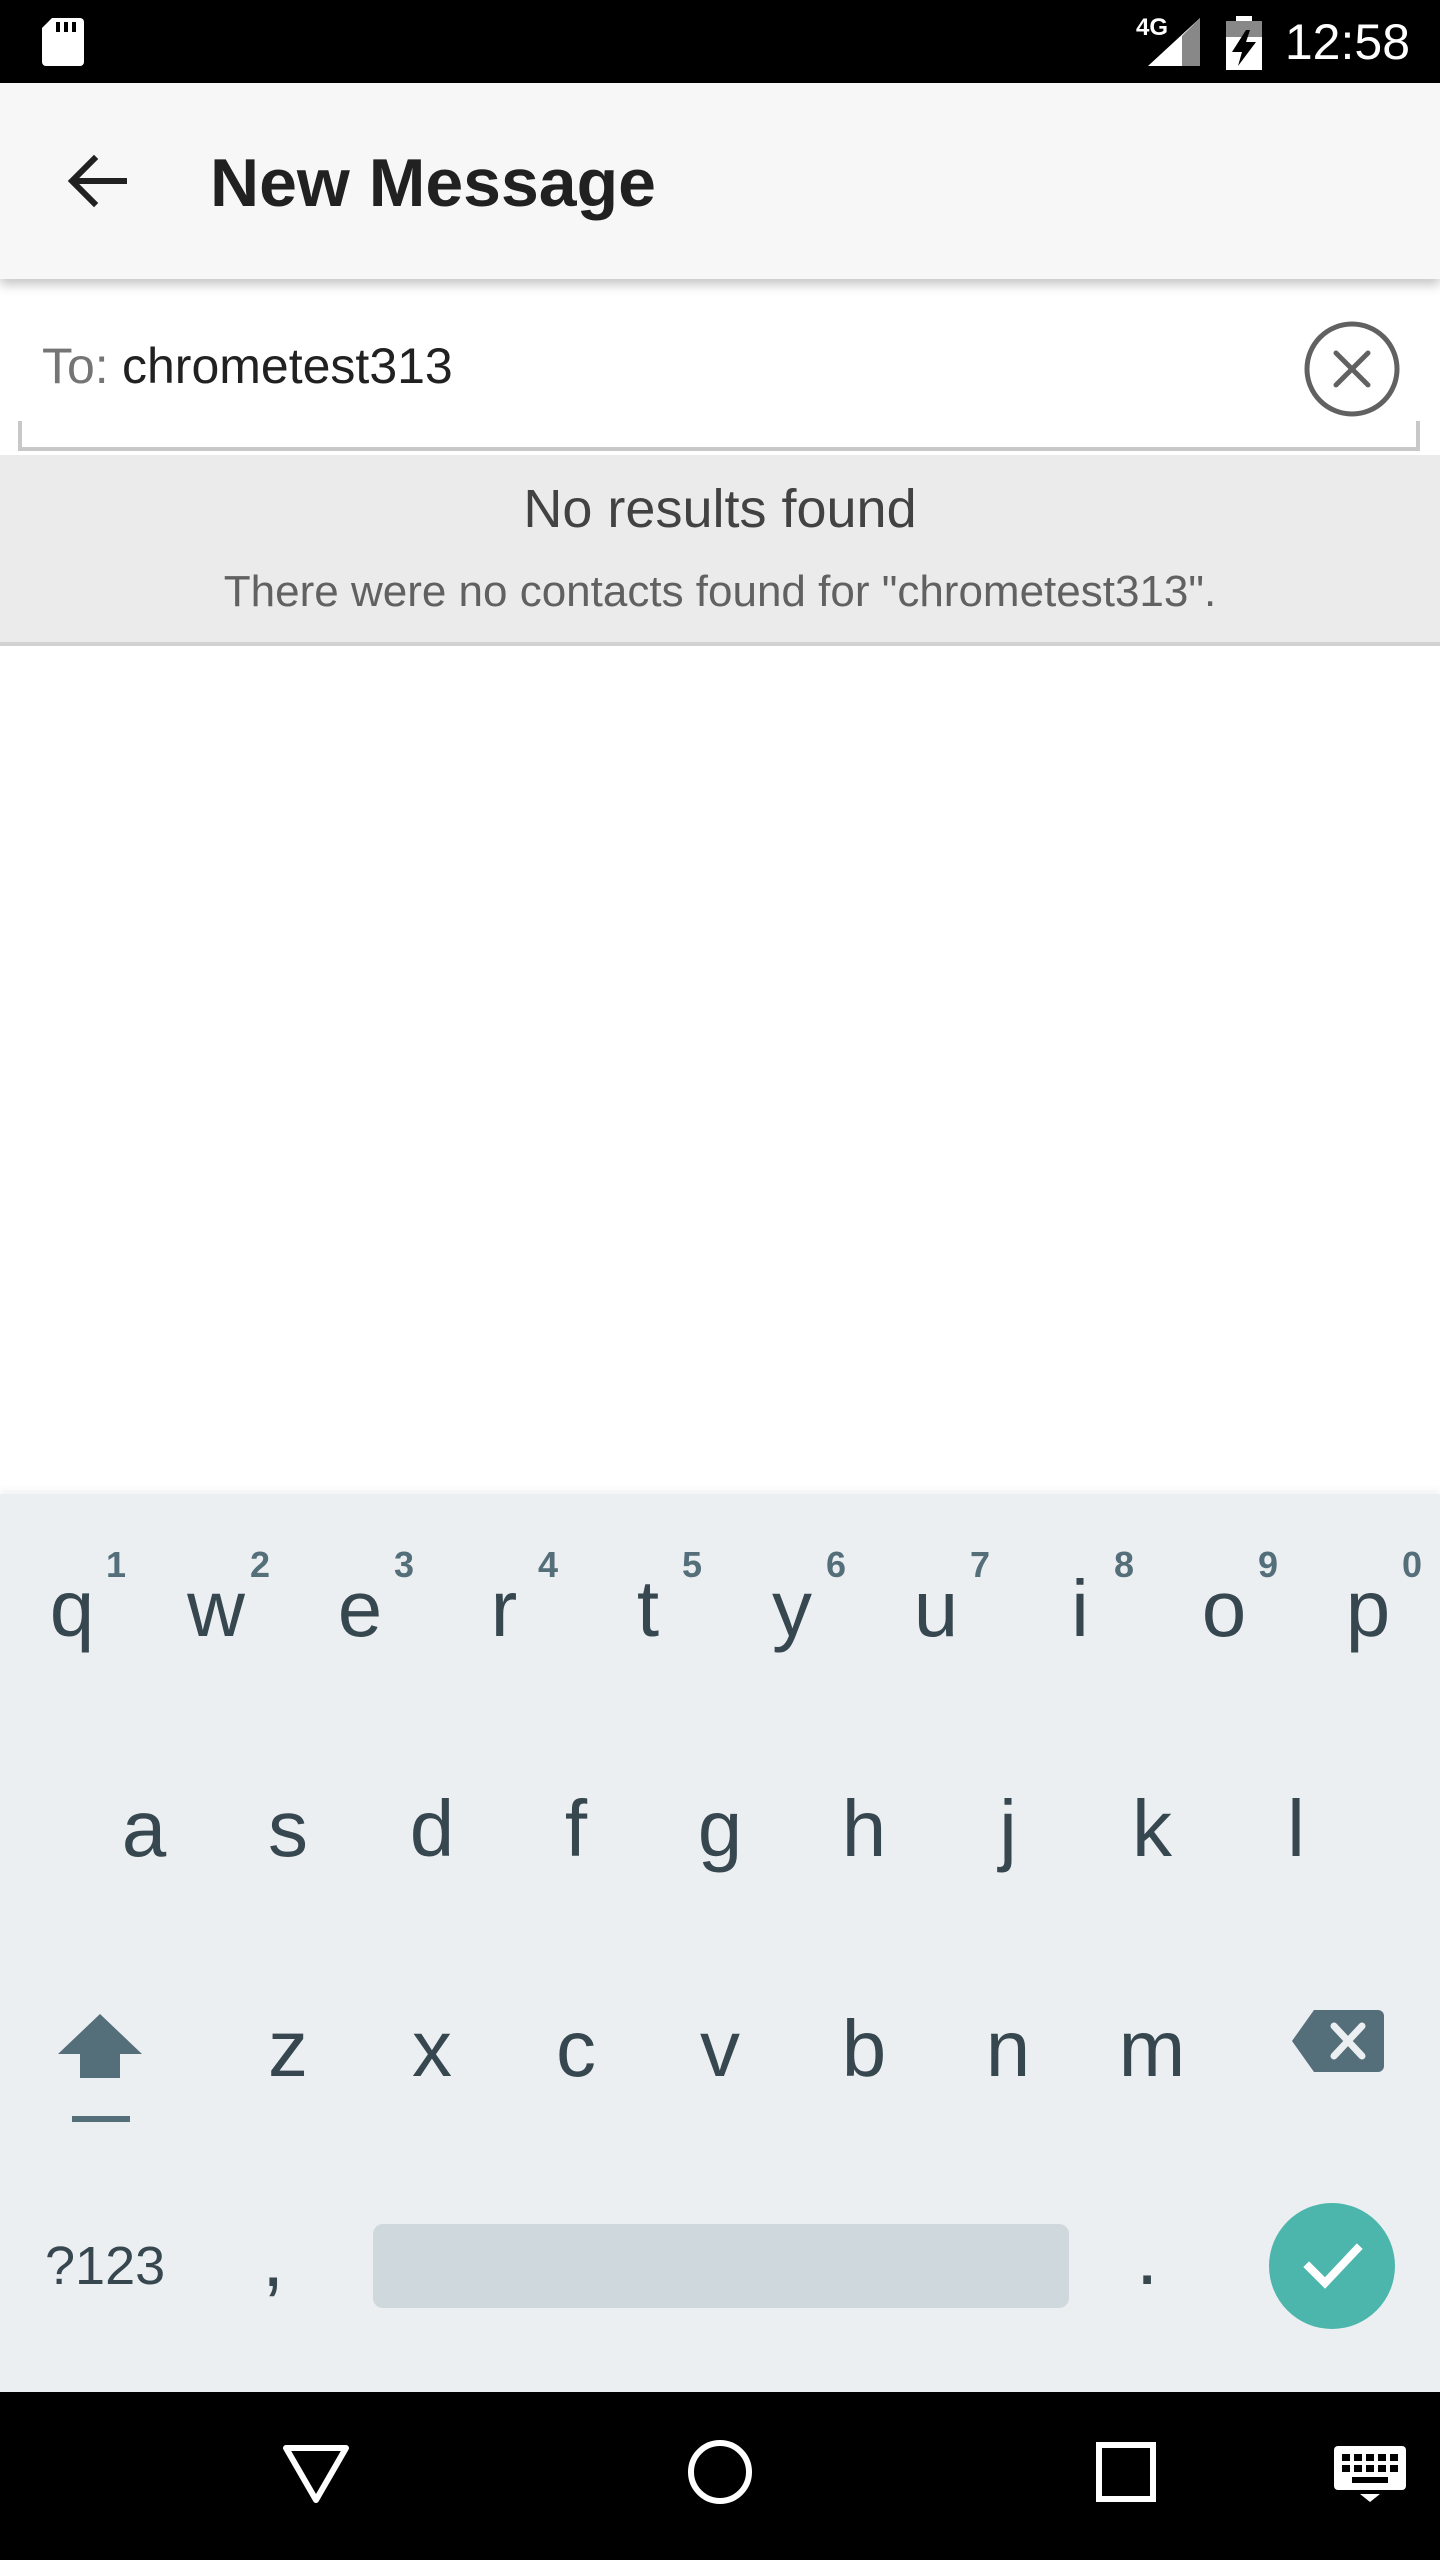 Image resolution: width=1440 pixels, height=2560 pixels. I want to click on key-e: e3, so click(360, 1614).